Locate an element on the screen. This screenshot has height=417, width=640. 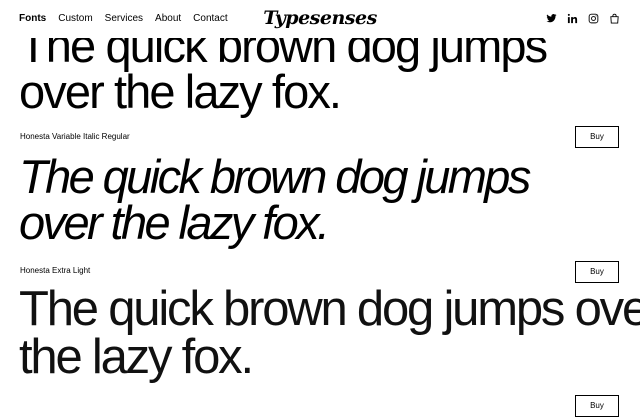
twitter-icon is located at coordinates (551, 18).